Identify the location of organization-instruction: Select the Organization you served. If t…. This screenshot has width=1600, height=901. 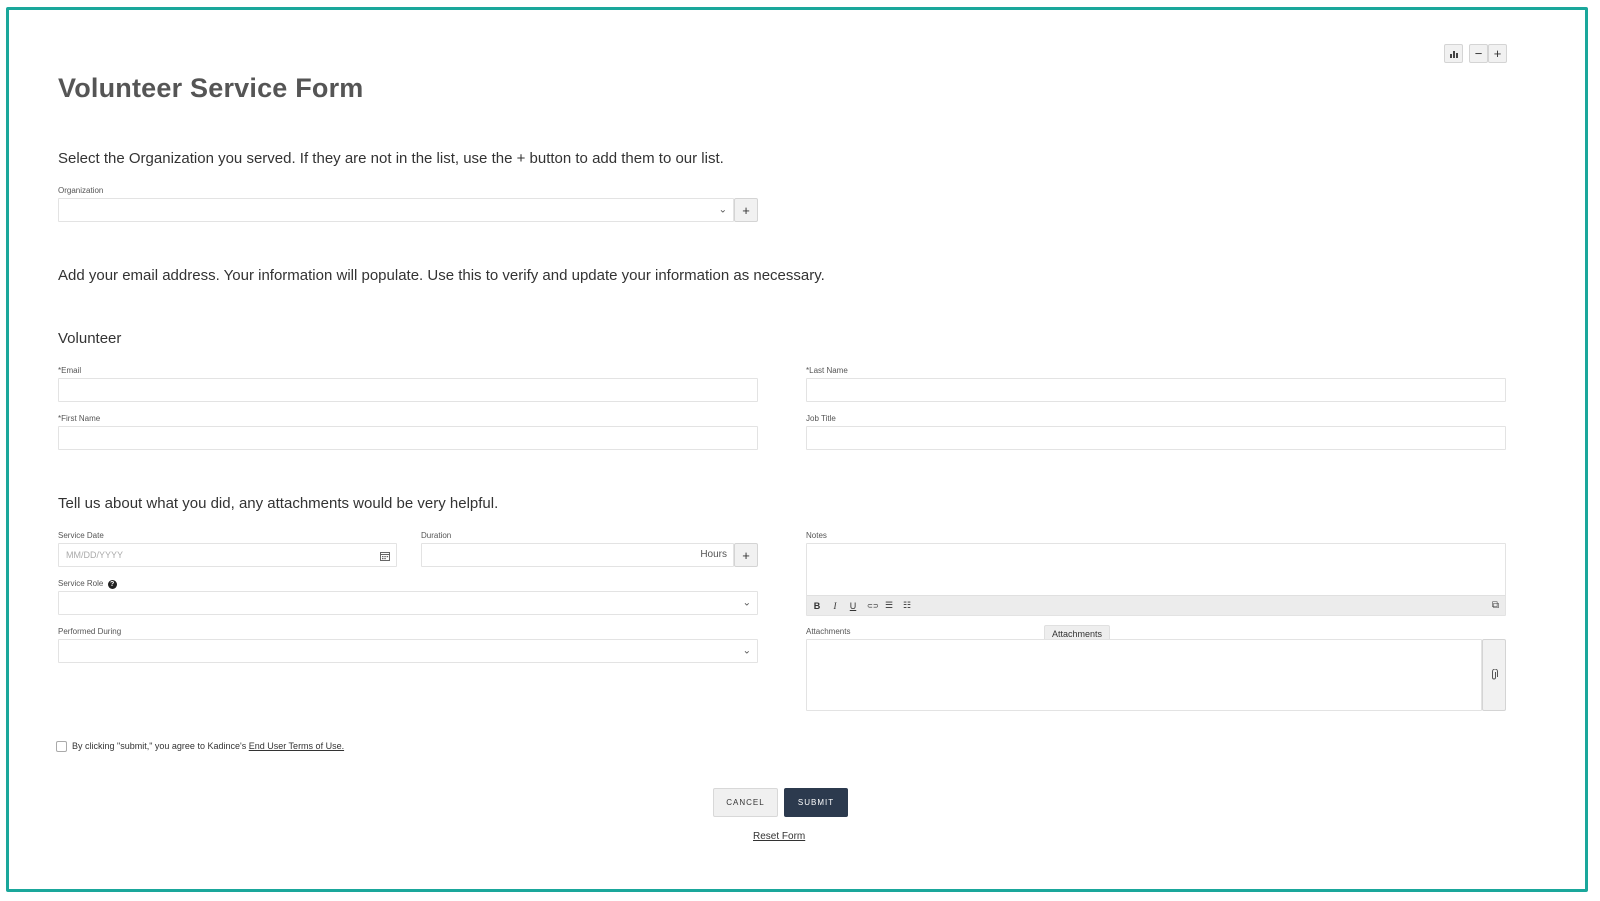
(391, 158).